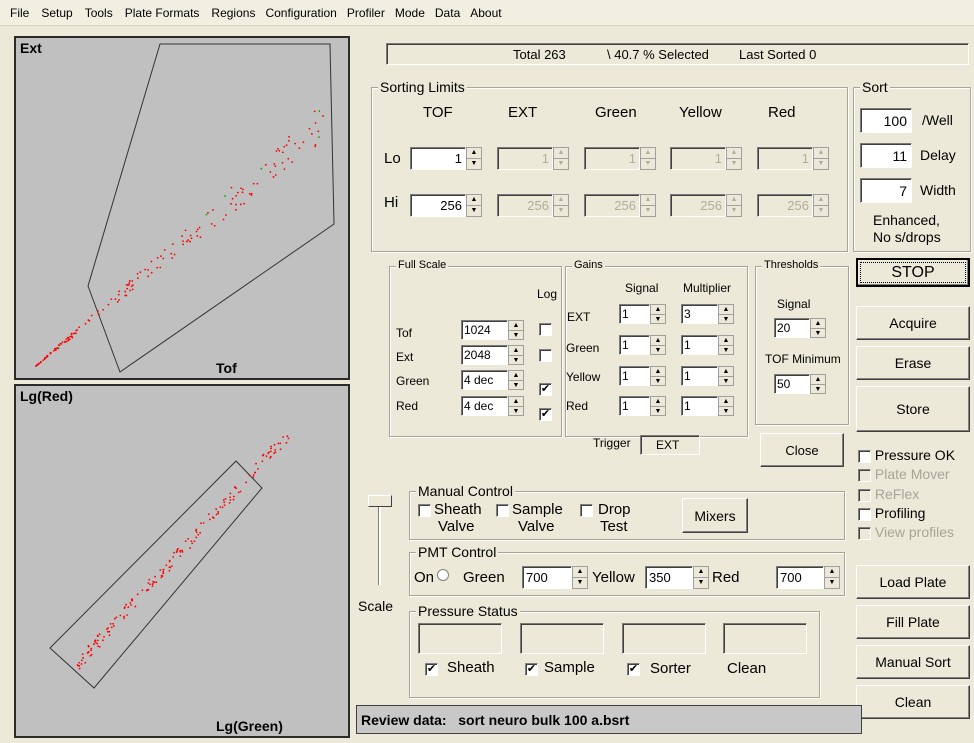 This screenshot has width=974, height=743. I want to click on gain-red-mult: 1 ▲ ▼, so click(707, 406).